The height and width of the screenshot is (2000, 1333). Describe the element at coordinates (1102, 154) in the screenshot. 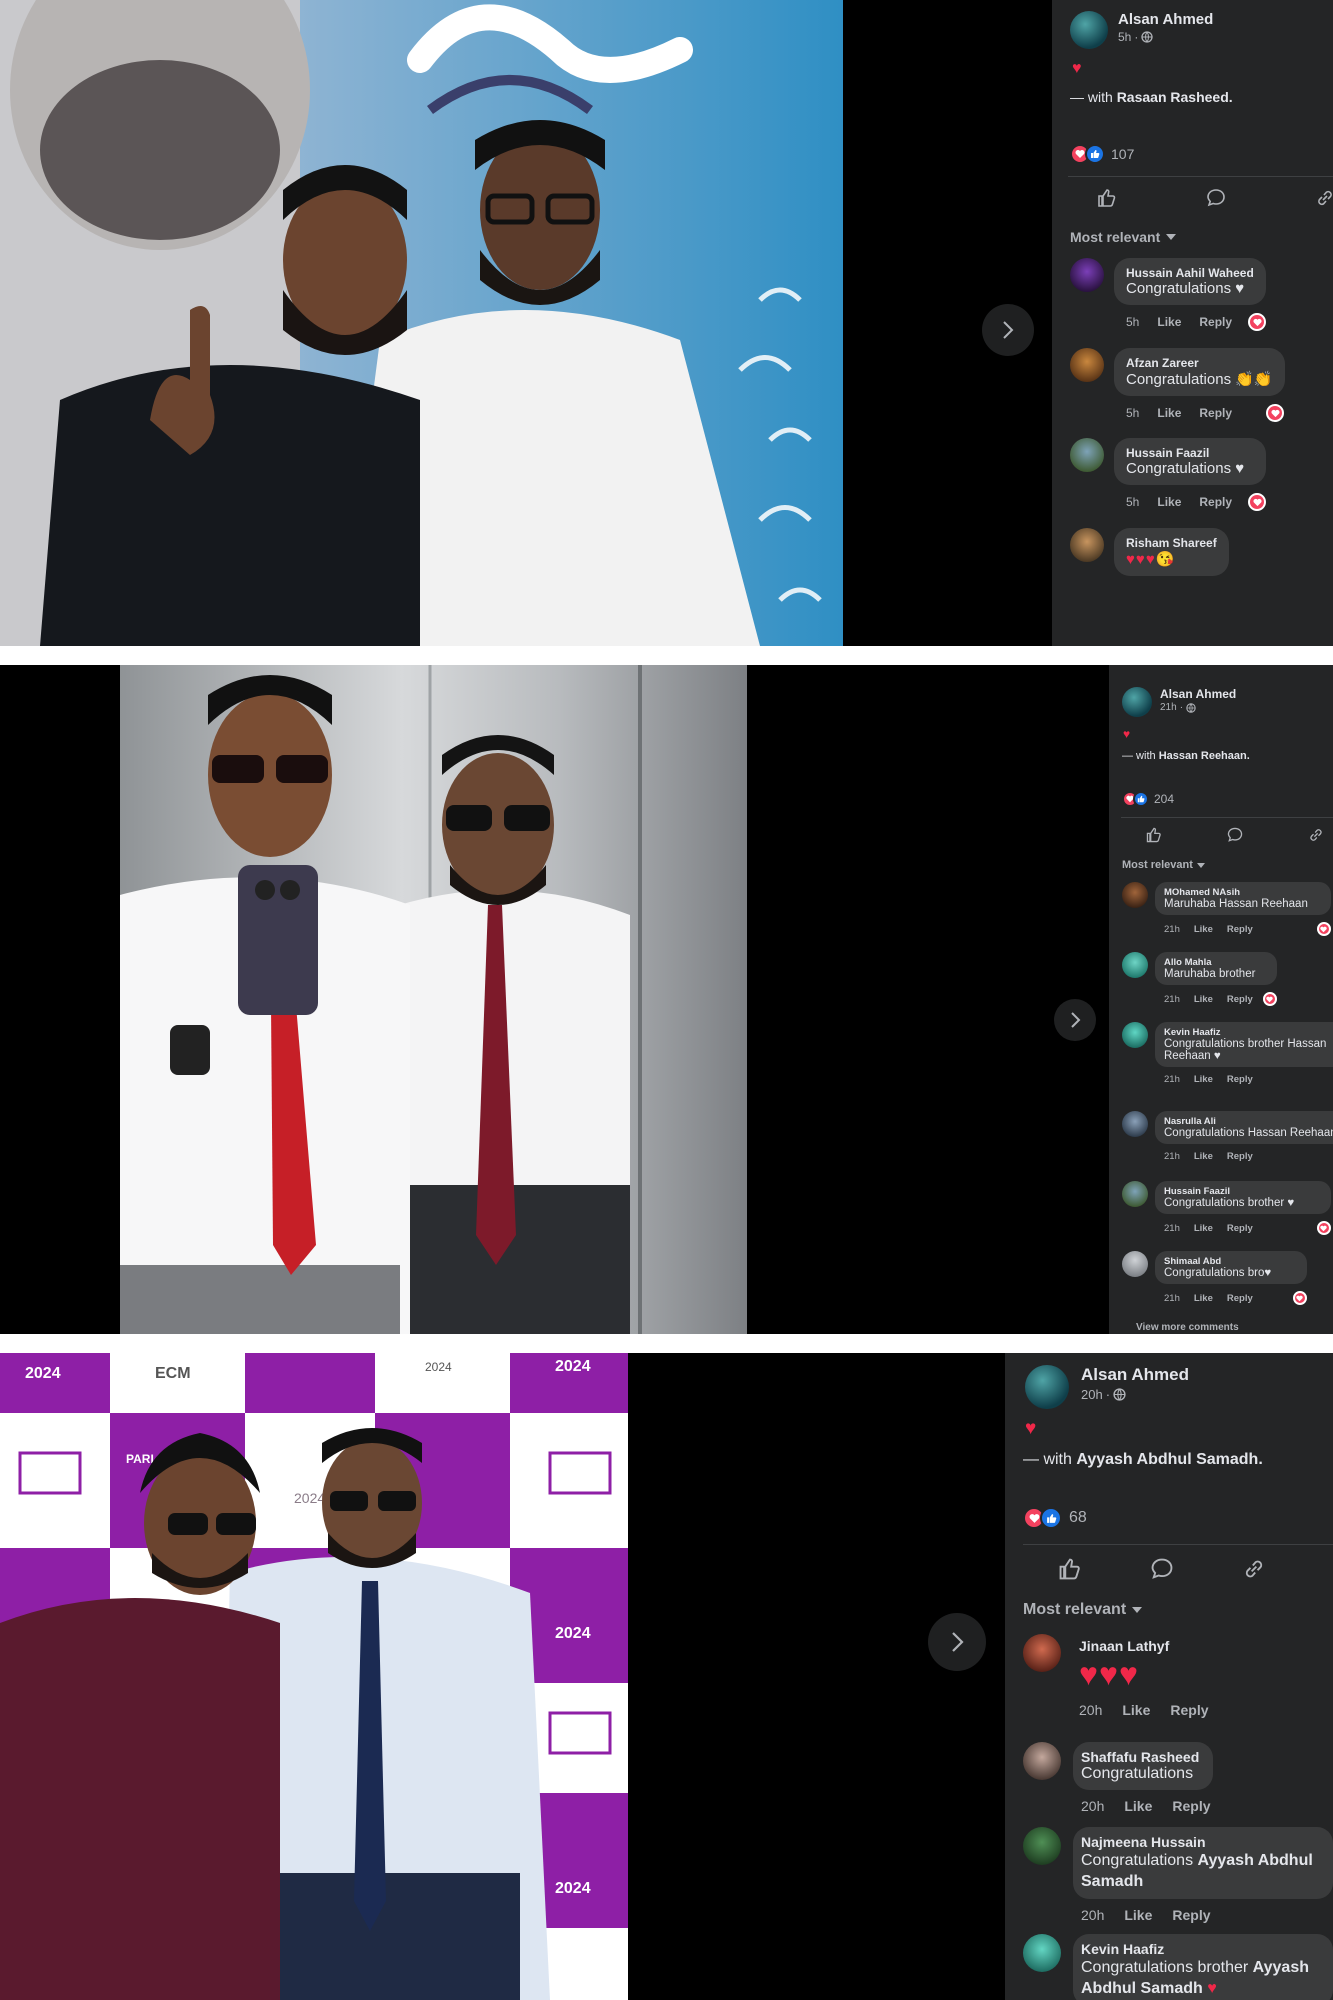

I see `reaction-summary: 107` at that location.